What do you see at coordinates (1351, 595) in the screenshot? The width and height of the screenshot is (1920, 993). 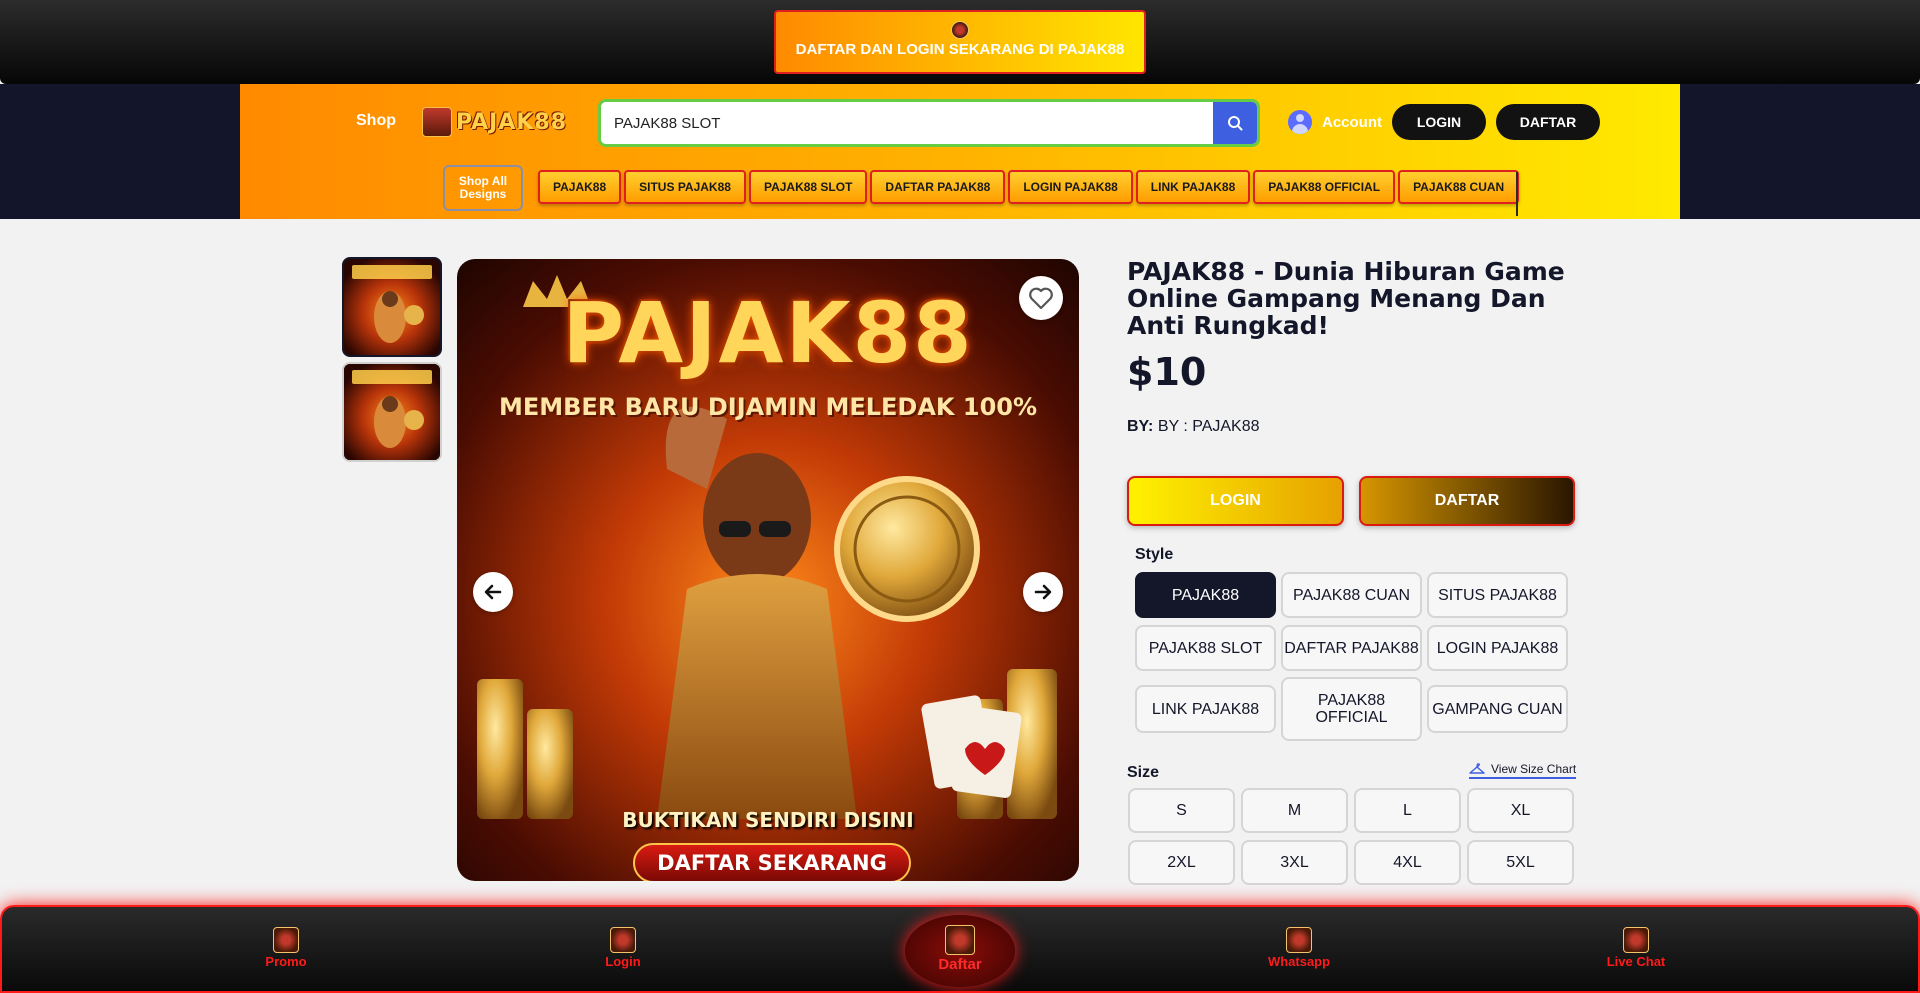 I see `style-option-pajak88-cuan: PAJAK88 CUAN` at bounding box center [1351, 595].